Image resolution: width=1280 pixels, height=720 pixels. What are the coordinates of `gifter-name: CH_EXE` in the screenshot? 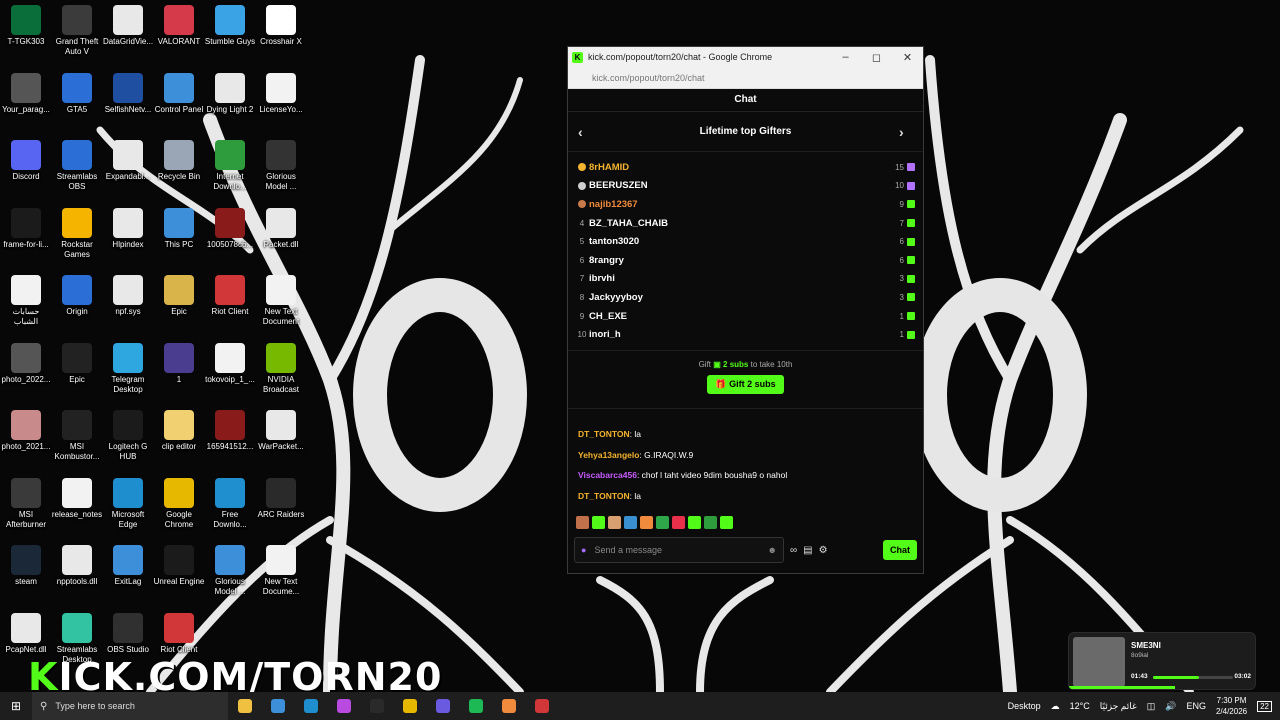 It's located at (739, 316).